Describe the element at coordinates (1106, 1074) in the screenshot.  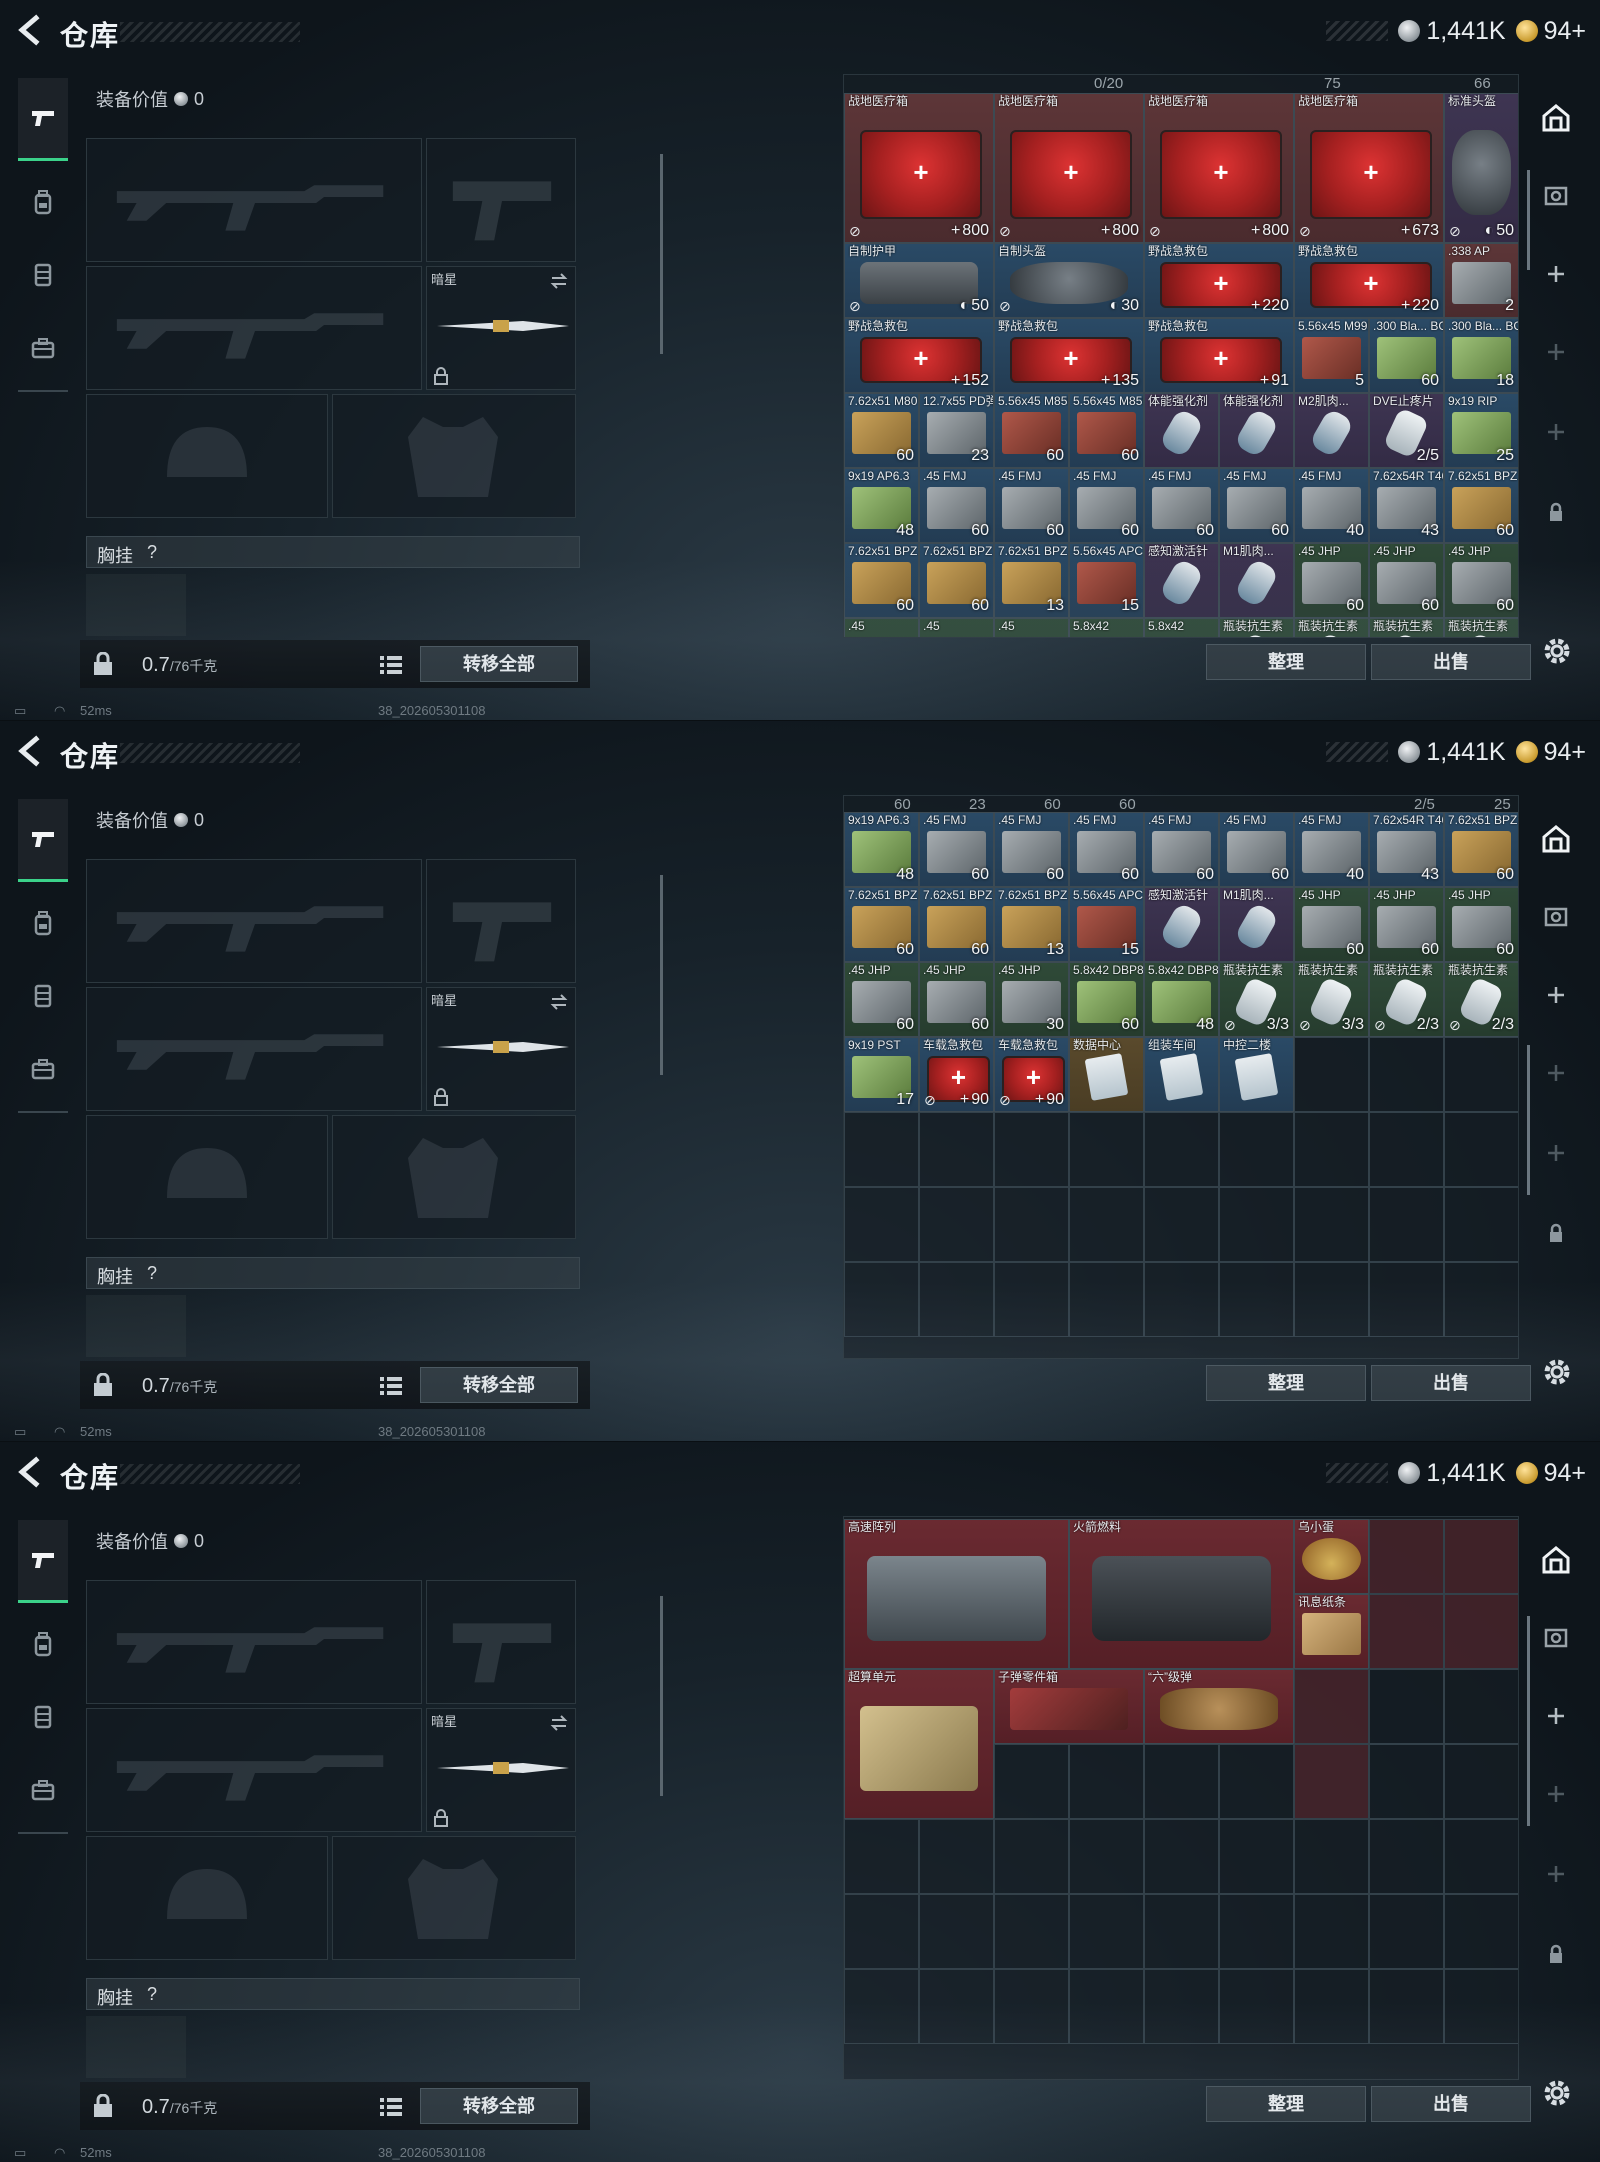
I see `inventory-item: 数据中心` at that location.